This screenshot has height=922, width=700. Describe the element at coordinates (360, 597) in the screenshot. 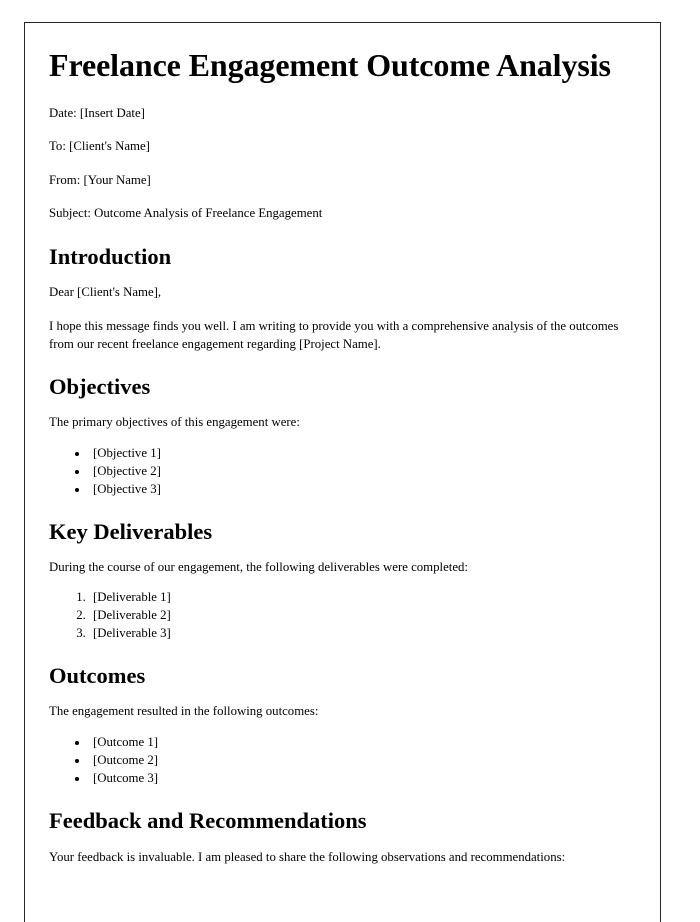

I see `list-item: [Deliverable 1]` at that location.